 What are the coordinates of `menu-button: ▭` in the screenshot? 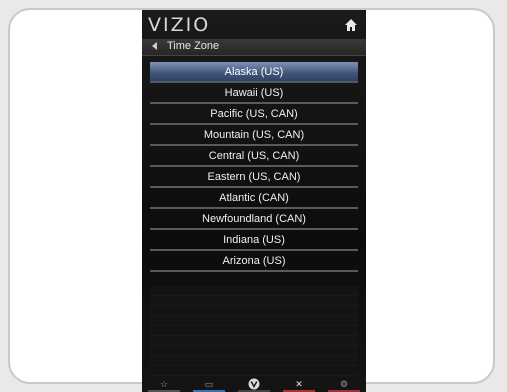 It's located at (209, 385).